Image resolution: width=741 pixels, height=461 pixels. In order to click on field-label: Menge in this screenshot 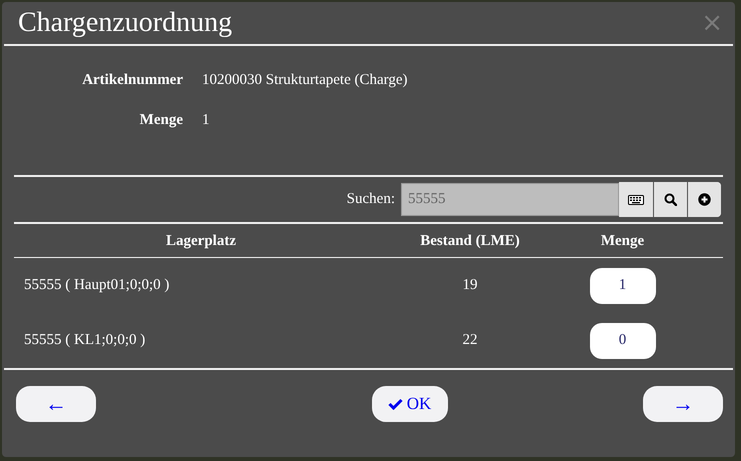, I will do `click(160, 120)`.